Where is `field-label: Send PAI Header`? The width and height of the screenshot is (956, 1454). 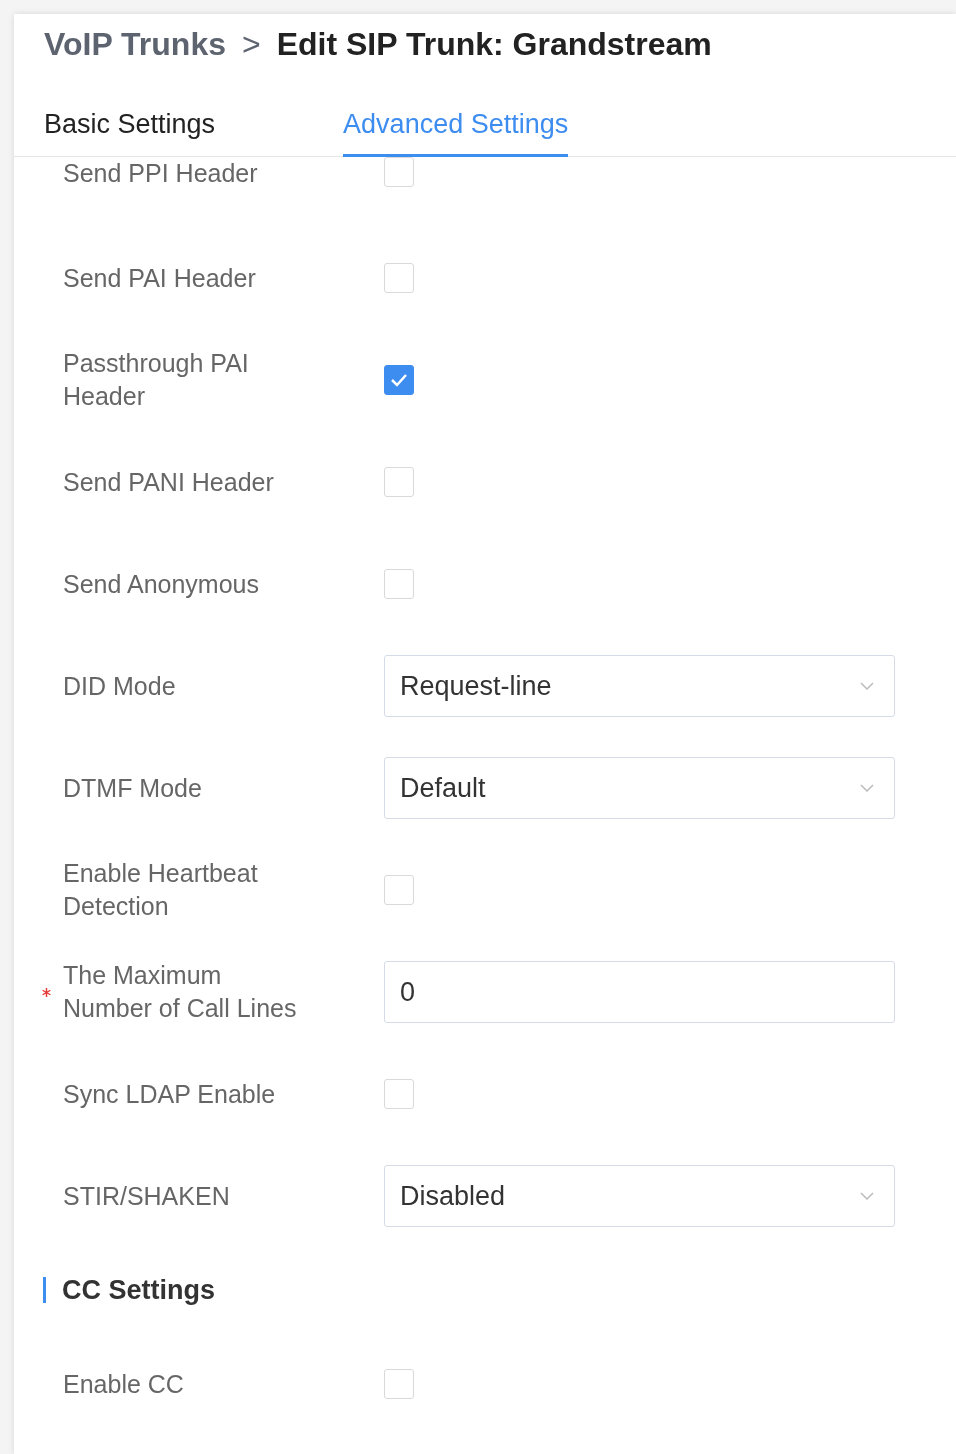
field-label: Send PAI Header is located at coordinates (160, 278).